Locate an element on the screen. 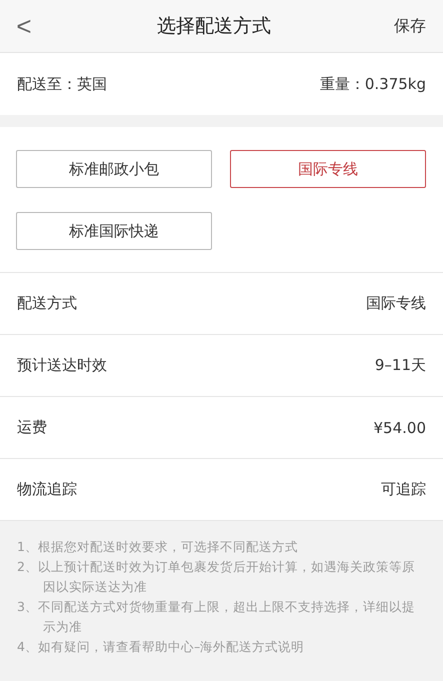  detail-value: 可追踪 is located at coordinates (403, 489).